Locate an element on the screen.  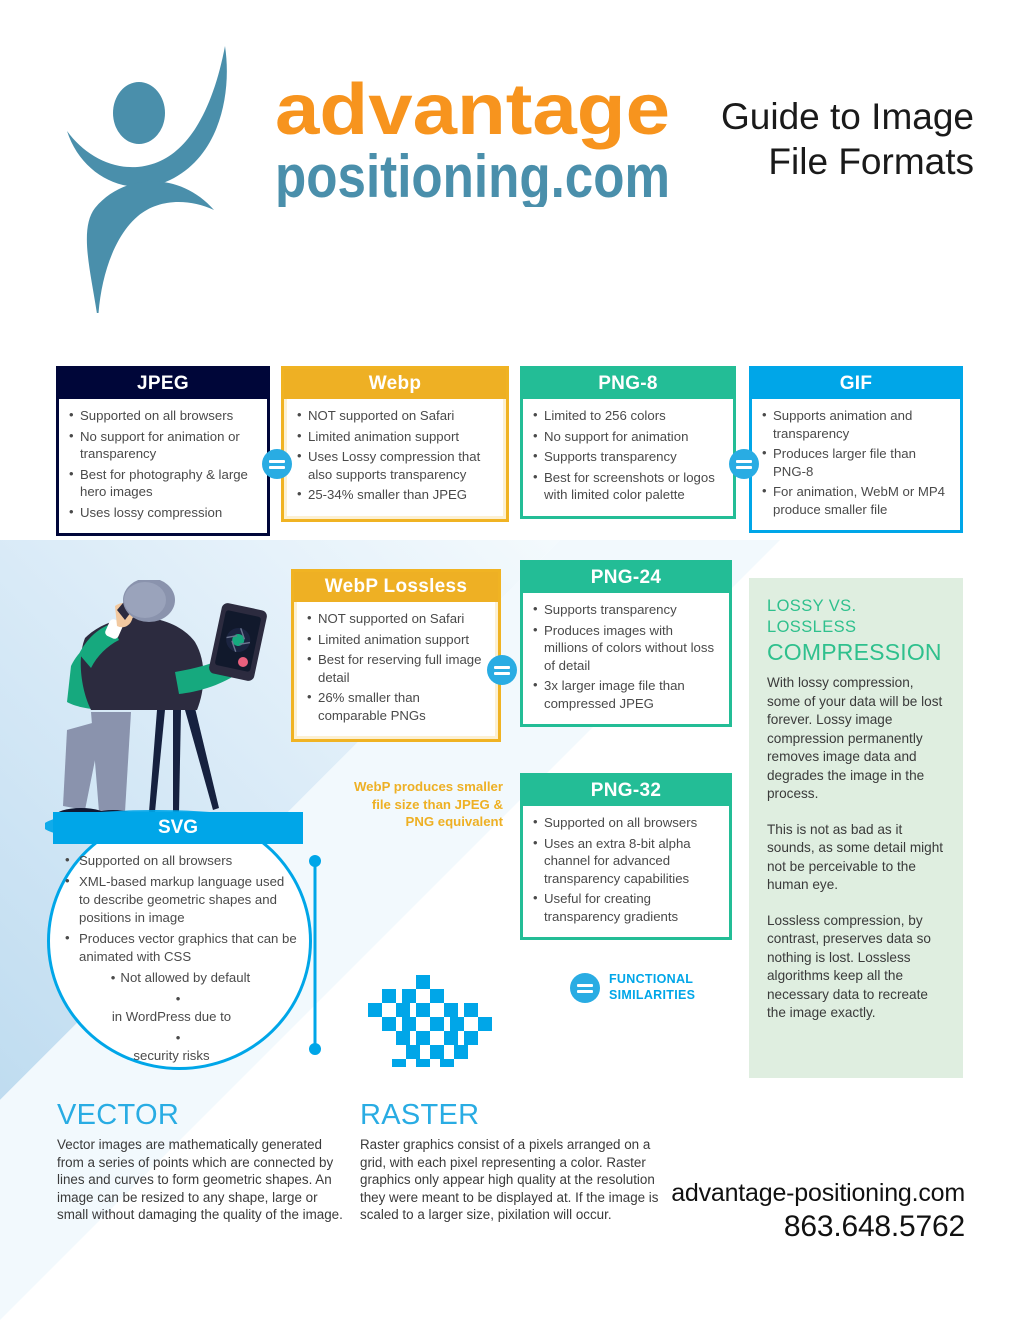
list-item-cont-2: security risks is located at coordinates (180, 1047).